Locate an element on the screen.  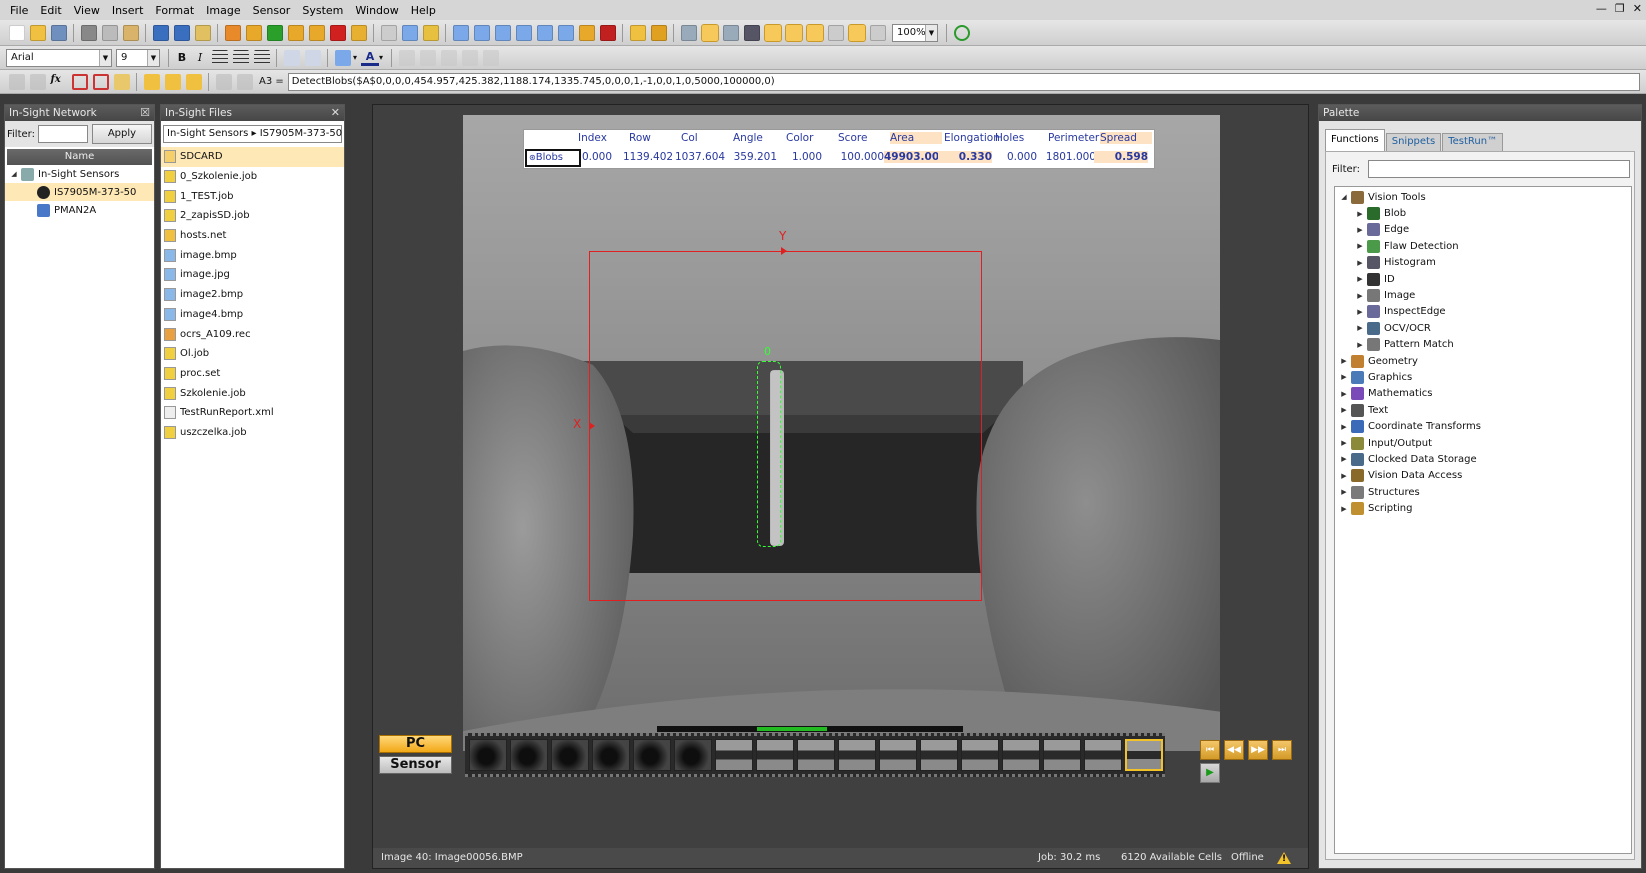
chevron-down-icon: ▾ is located at coordinates (383, 57).